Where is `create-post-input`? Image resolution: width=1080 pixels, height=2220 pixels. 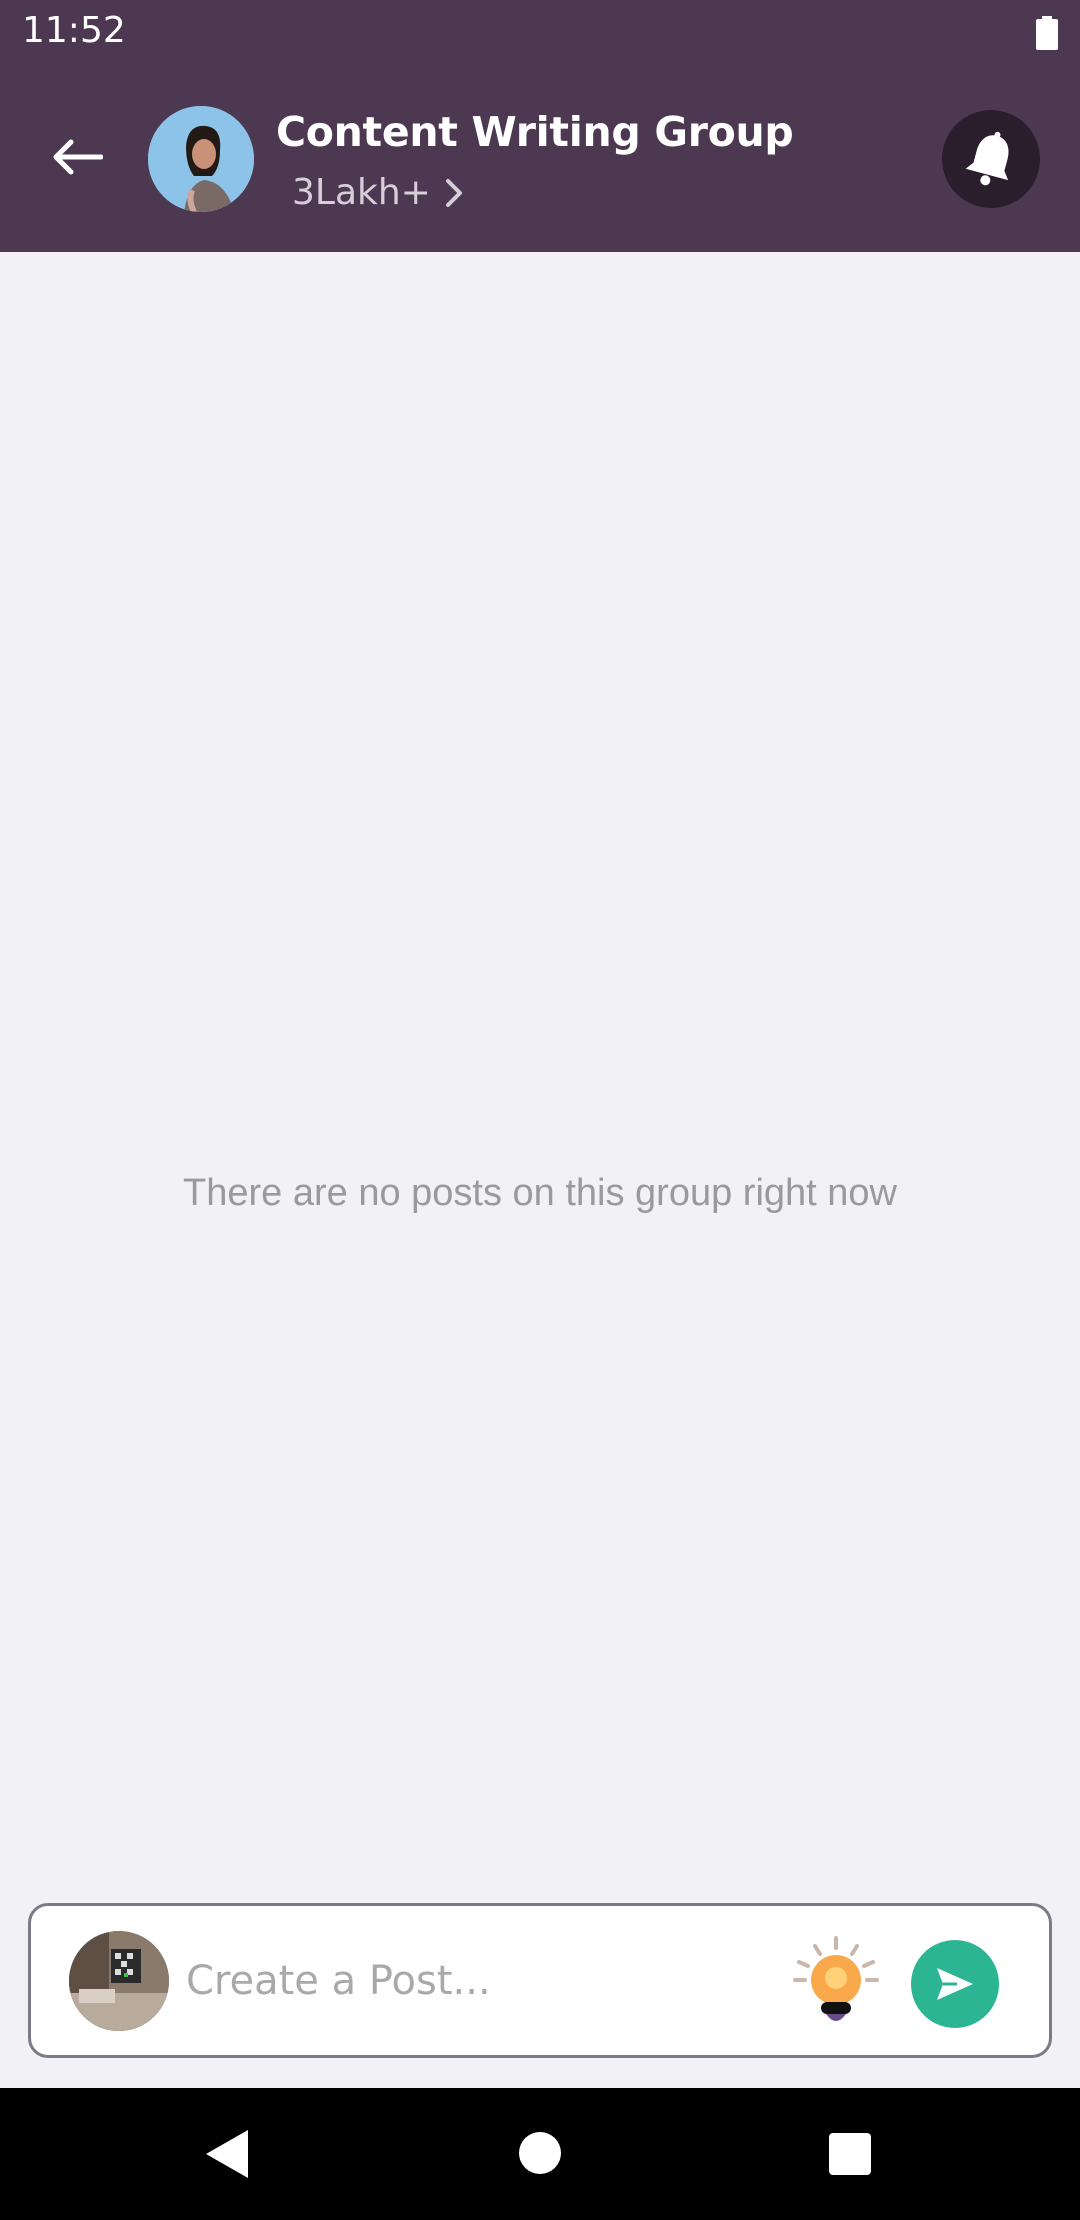 create-post-input is located at coordinates (466, 1981).